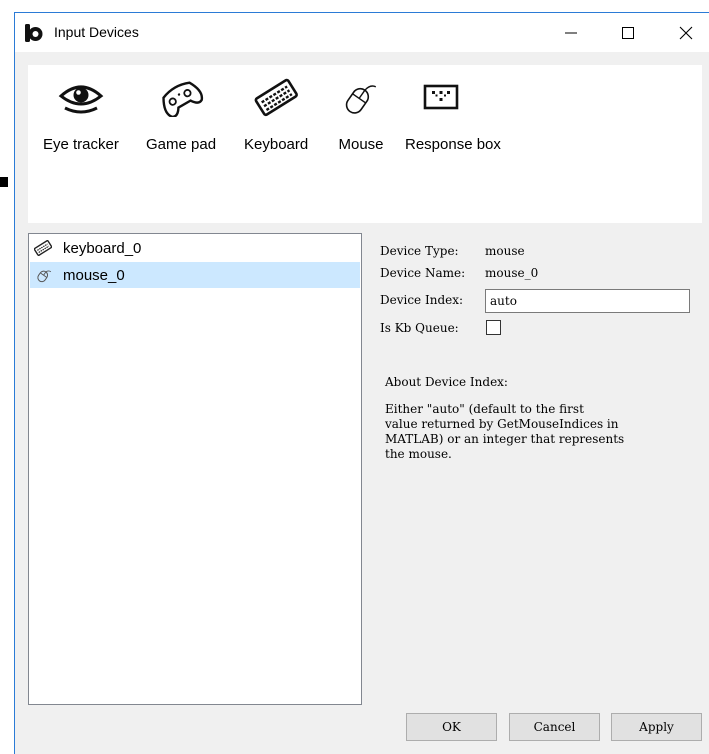  What do you see at coordinates (493, 327) in the screenshot?
I see `kb-queue-checkbox` at bounding box center [493, 327].